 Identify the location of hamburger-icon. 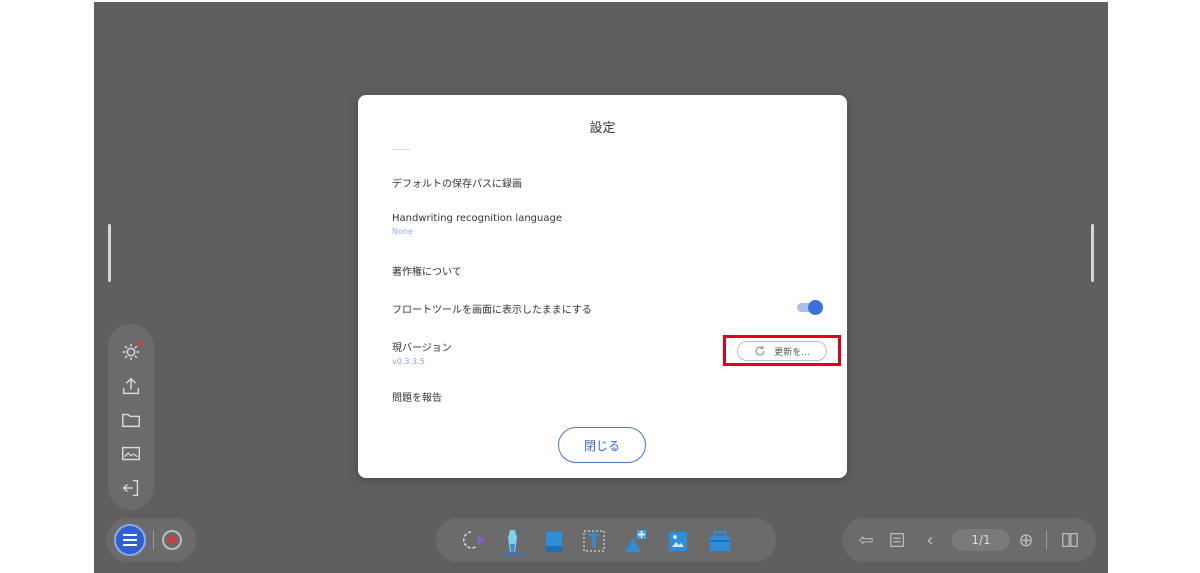
(130, 540).